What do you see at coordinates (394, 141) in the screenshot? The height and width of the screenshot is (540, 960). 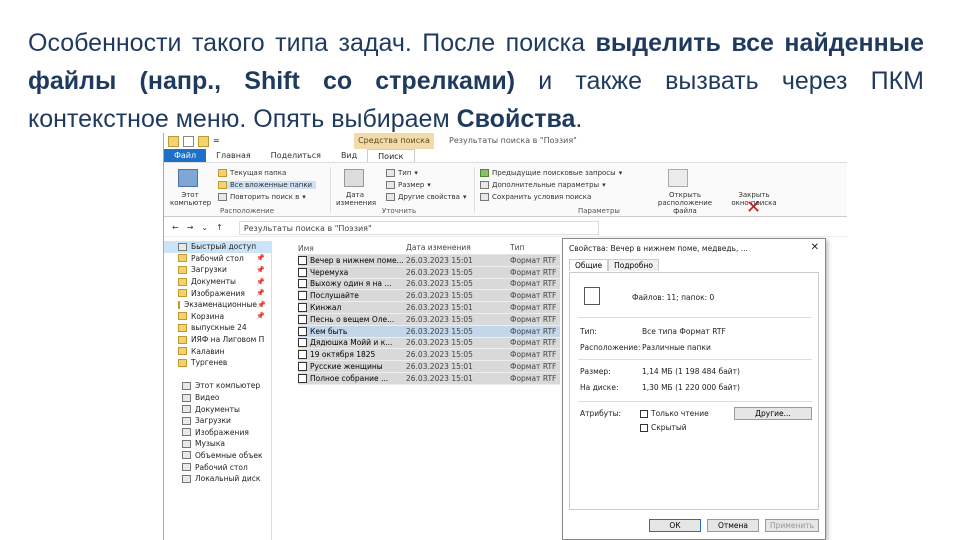 I see `search-tools-tab: Средства поиска` at bounding box center [394, 141].